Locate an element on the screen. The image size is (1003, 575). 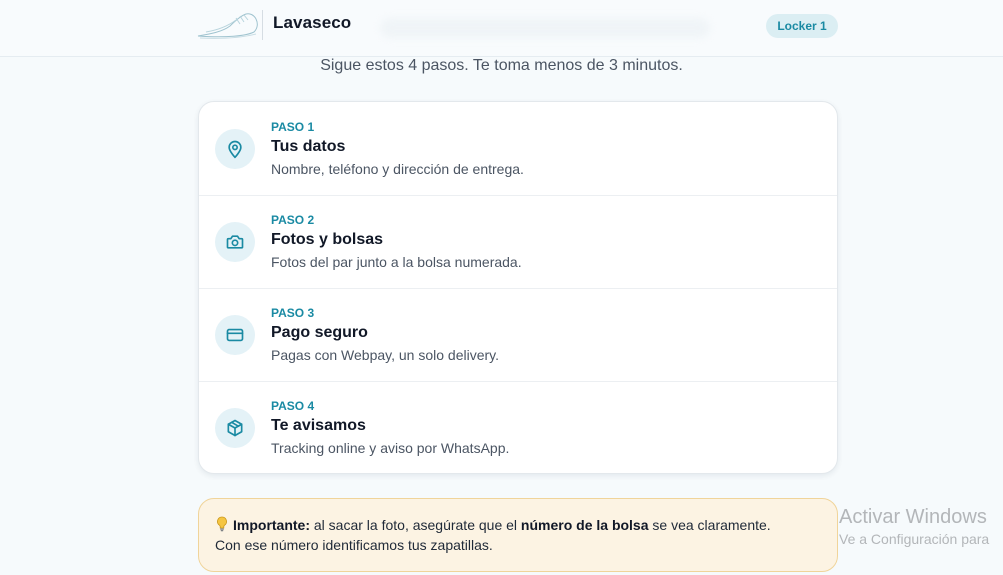
notice-label: Importante: is located at coordinates (271, 525).